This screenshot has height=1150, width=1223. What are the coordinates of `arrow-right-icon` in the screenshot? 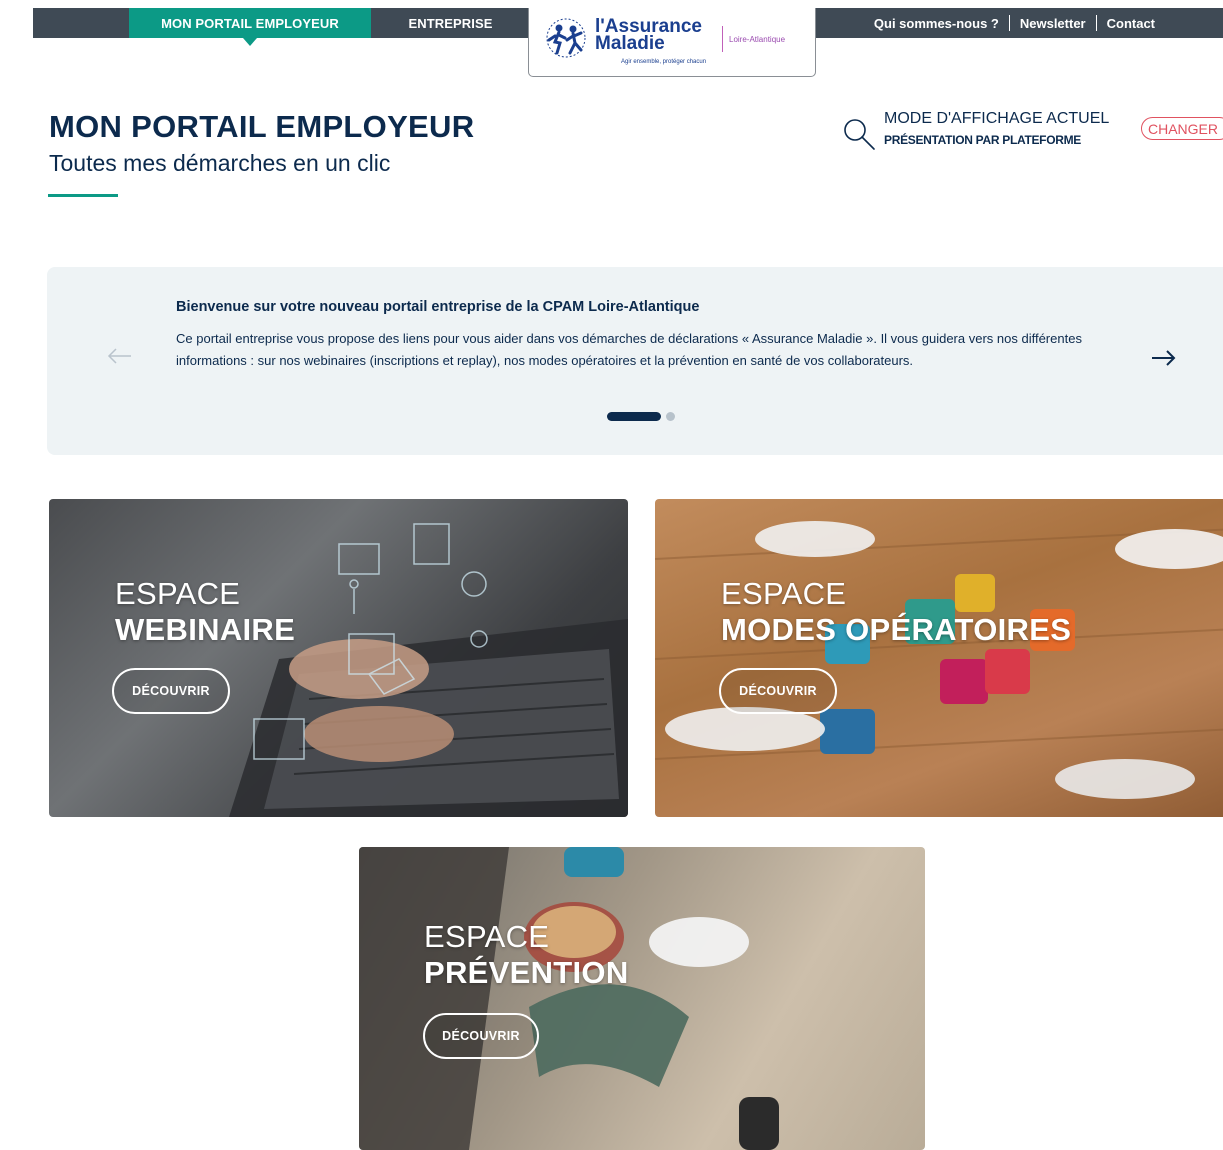 It's located at (1164, 358).